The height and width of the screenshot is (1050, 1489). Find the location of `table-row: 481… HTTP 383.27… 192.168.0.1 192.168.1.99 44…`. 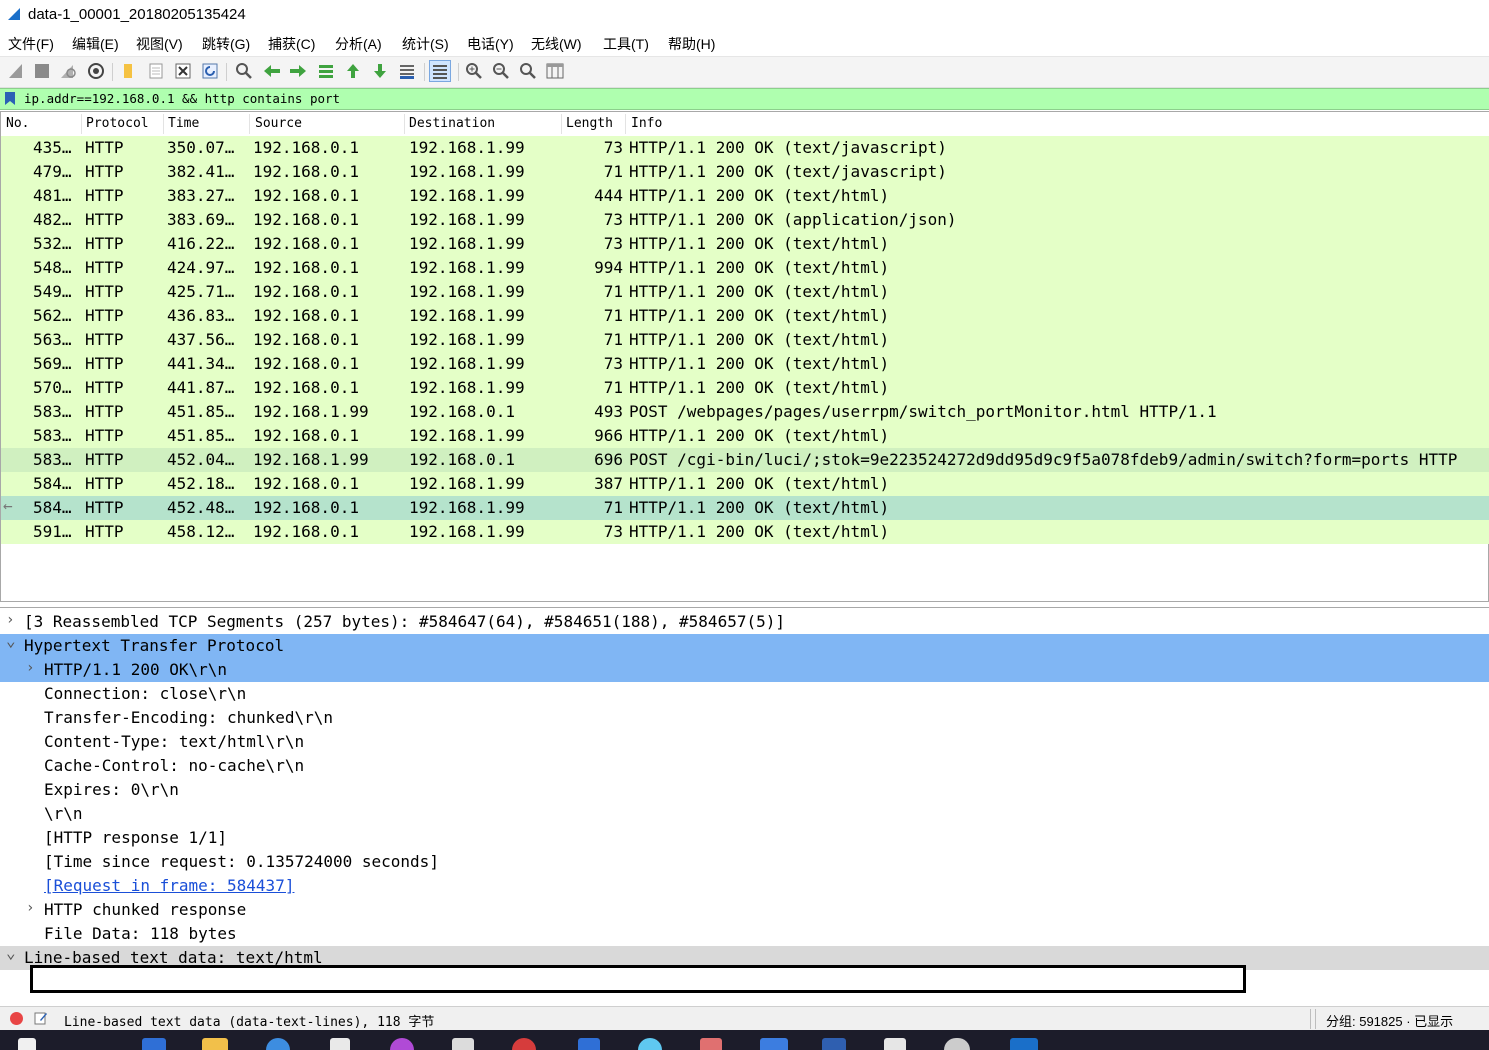

table-row: 481… HTTP 383.27… 192.168.0.1 192.168.1.99 44… is located at coordinates (745, 196).